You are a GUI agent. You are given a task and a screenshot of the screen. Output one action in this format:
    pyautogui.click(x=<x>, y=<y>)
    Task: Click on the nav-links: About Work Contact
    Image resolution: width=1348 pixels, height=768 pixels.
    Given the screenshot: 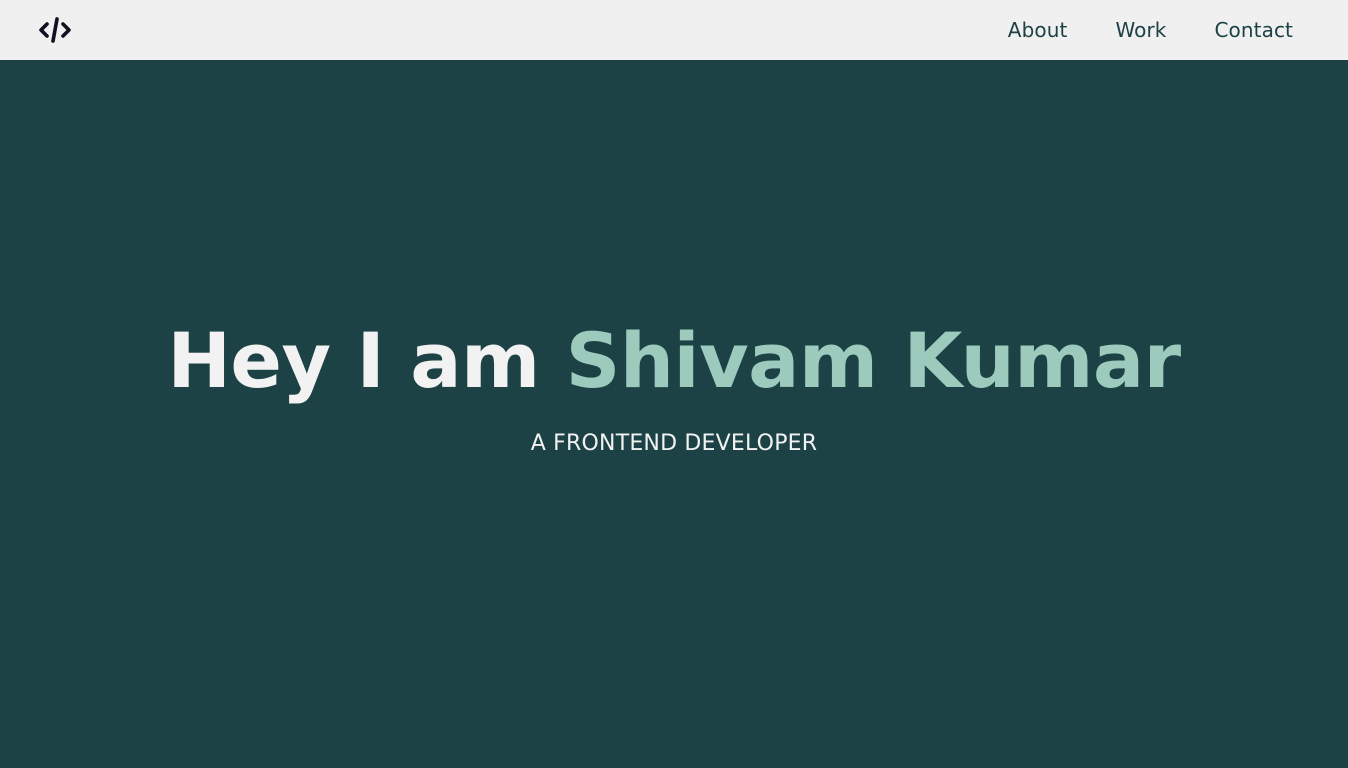 What is the action you would take?
    pyautogui.click(x=1150, y=30)
    